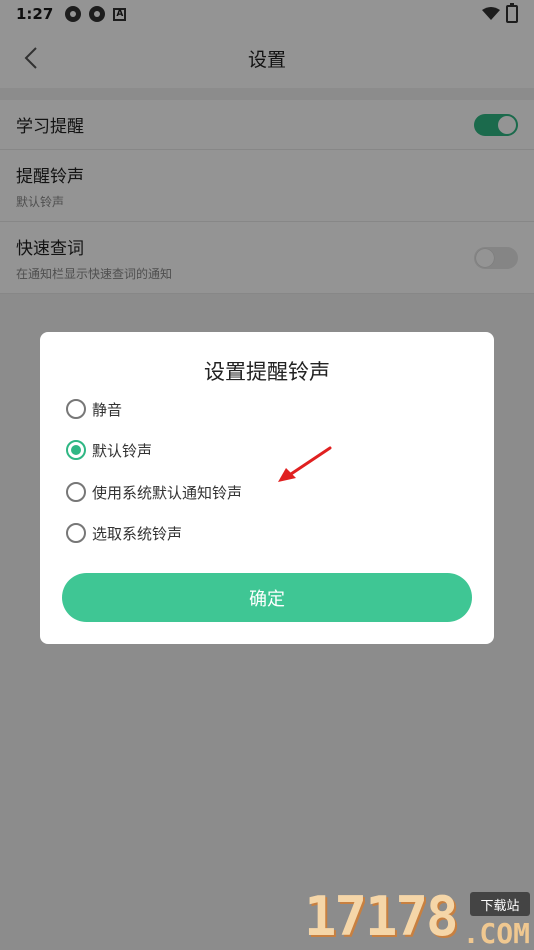  I want to click on radio-button-checked, so click(76, 450).